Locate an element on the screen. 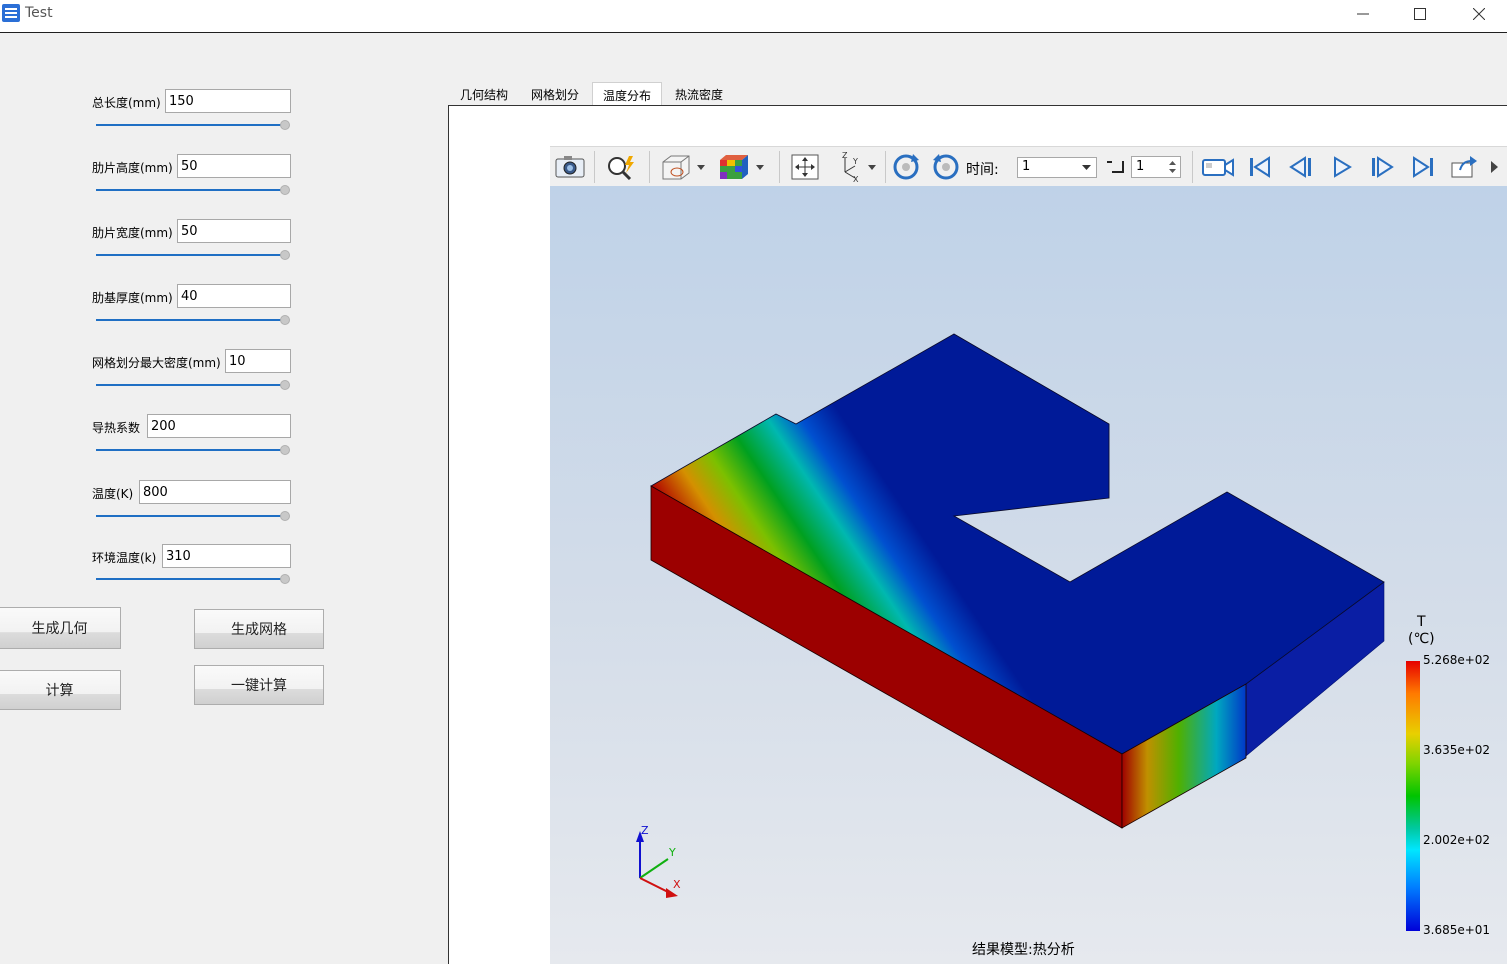  param-label-ambient-temp: 环境温度(k) is located at coordinates (124, 558).